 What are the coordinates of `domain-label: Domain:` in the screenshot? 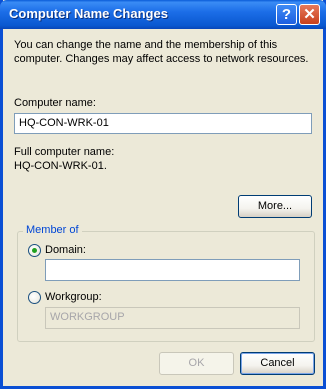 It's located at (65, 250).